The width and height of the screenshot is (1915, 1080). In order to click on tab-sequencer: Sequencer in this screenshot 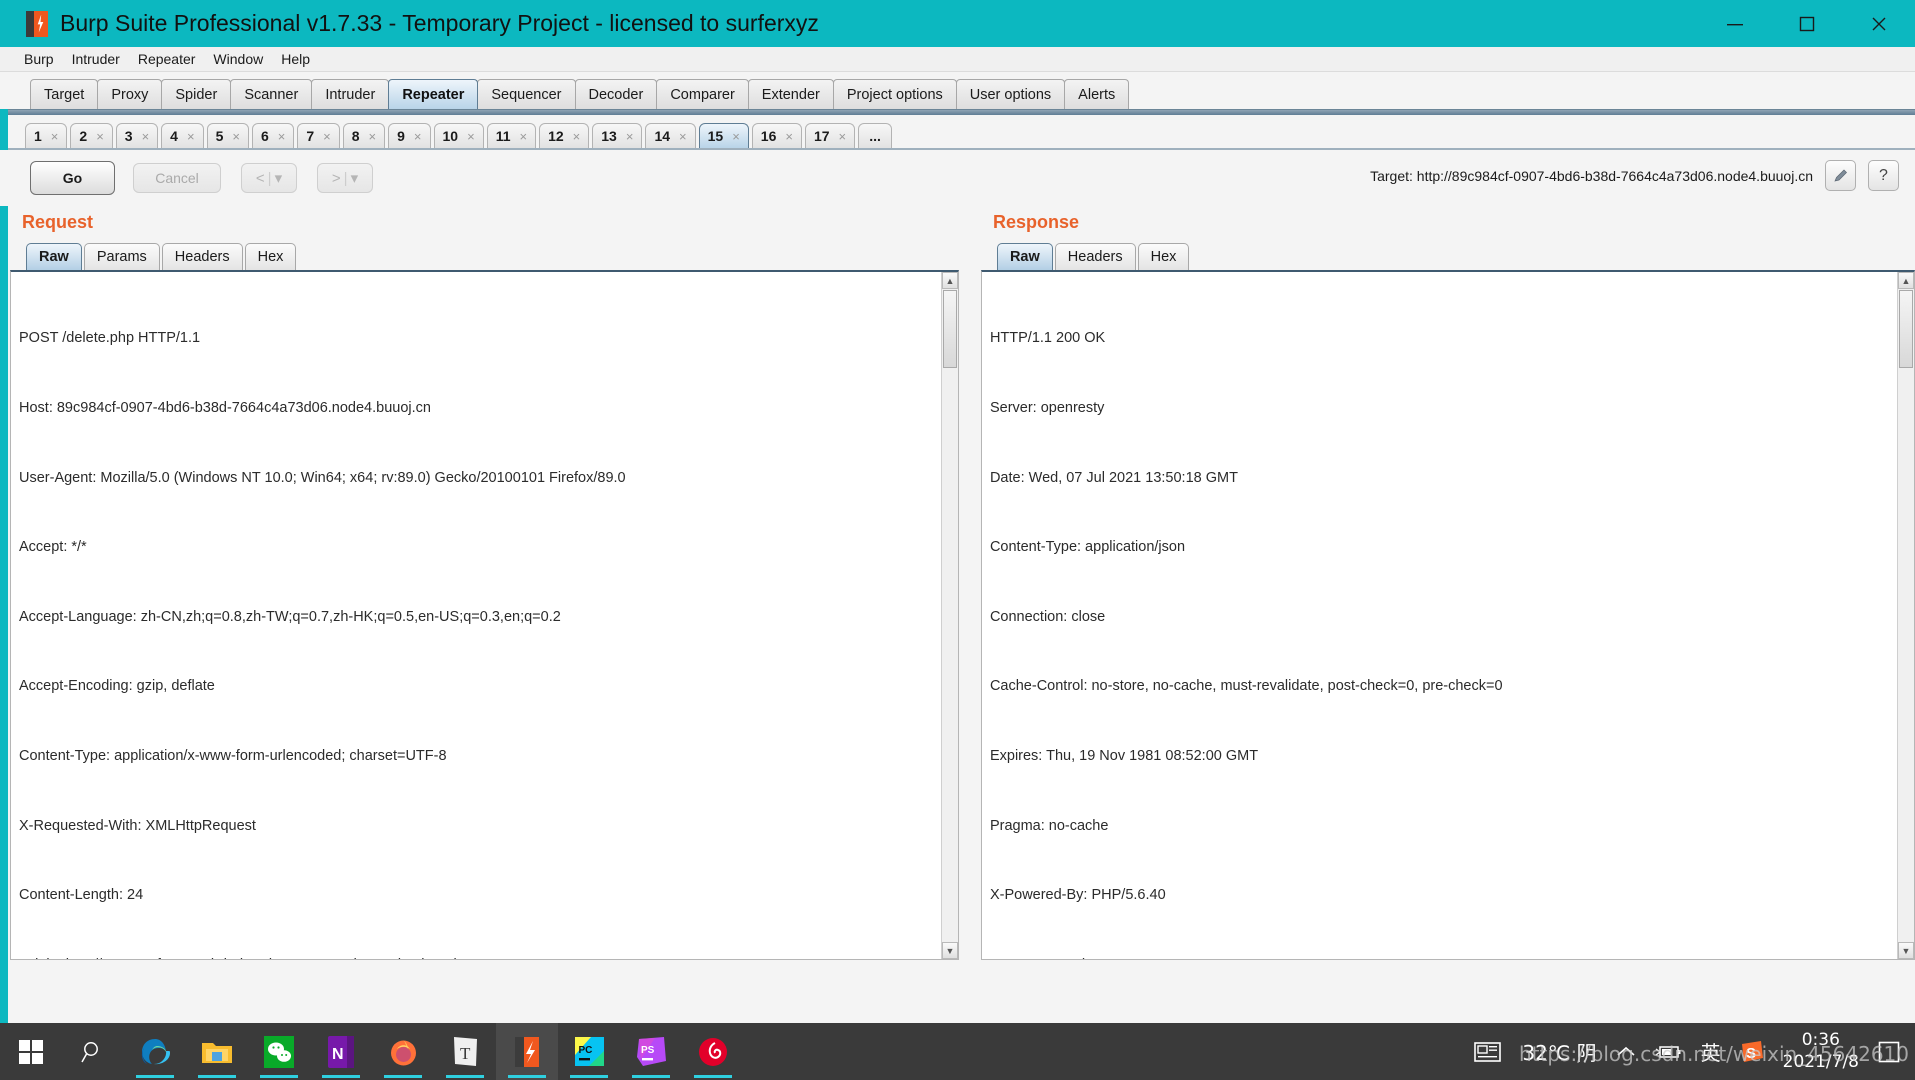, I will do `click(526, 94)`.